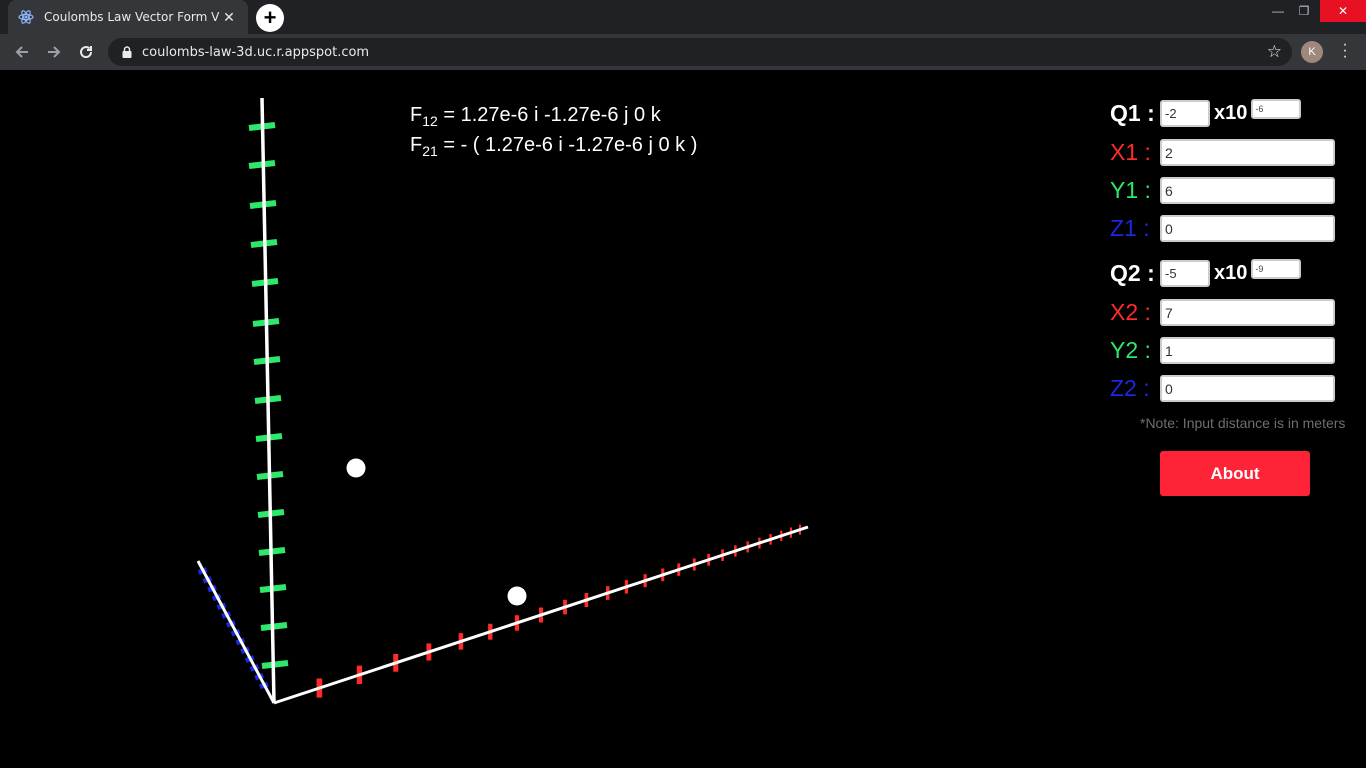  What do you see at coordinates (1312, 52) in the screenshot?
I see `profile-avatar: K` at bounding box center [1312, 52].